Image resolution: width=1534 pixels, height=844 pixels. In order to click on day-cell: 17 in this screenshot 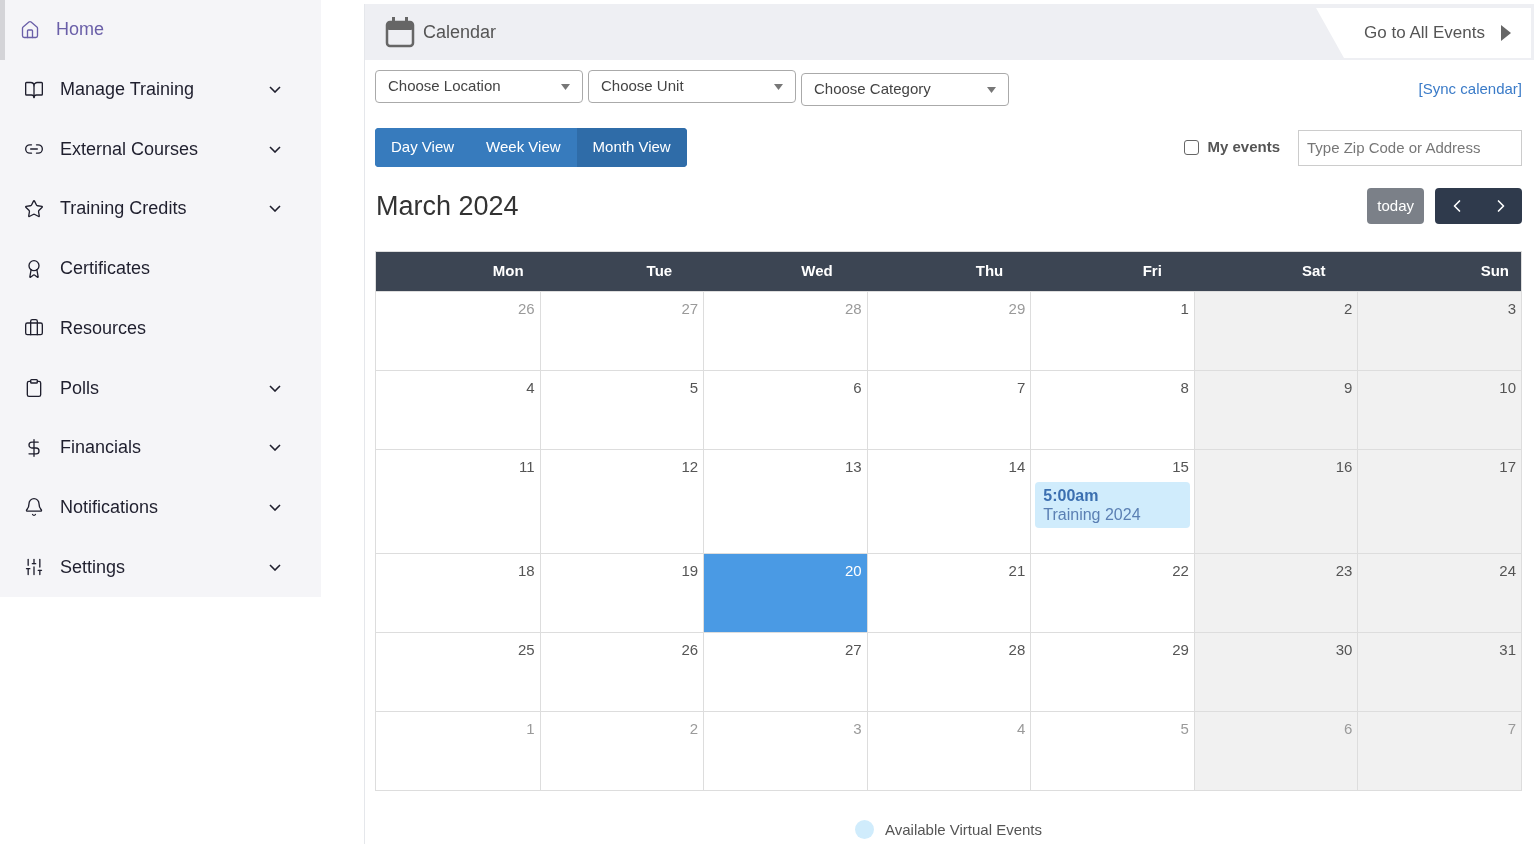, I will do `click(1439, 501)`.